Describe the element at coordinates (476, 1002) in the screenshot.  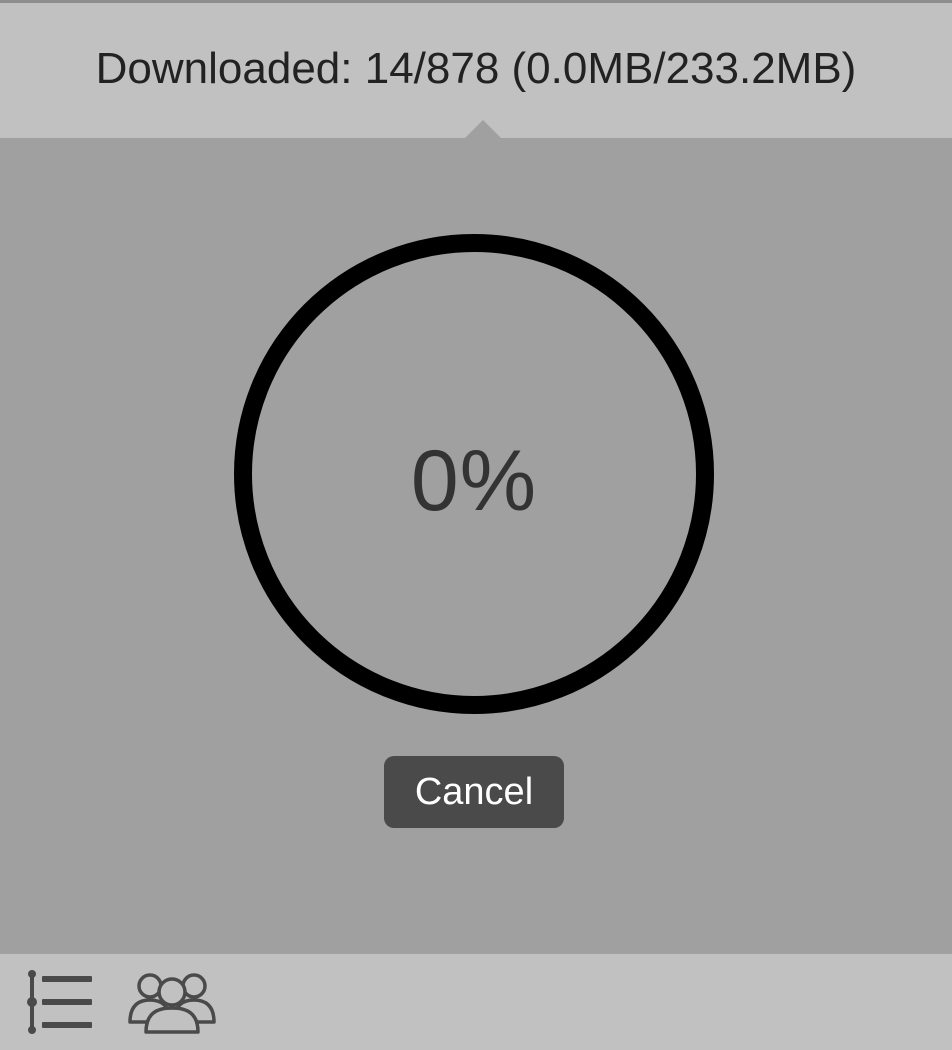
I see `bottom-toolbar` at that location.